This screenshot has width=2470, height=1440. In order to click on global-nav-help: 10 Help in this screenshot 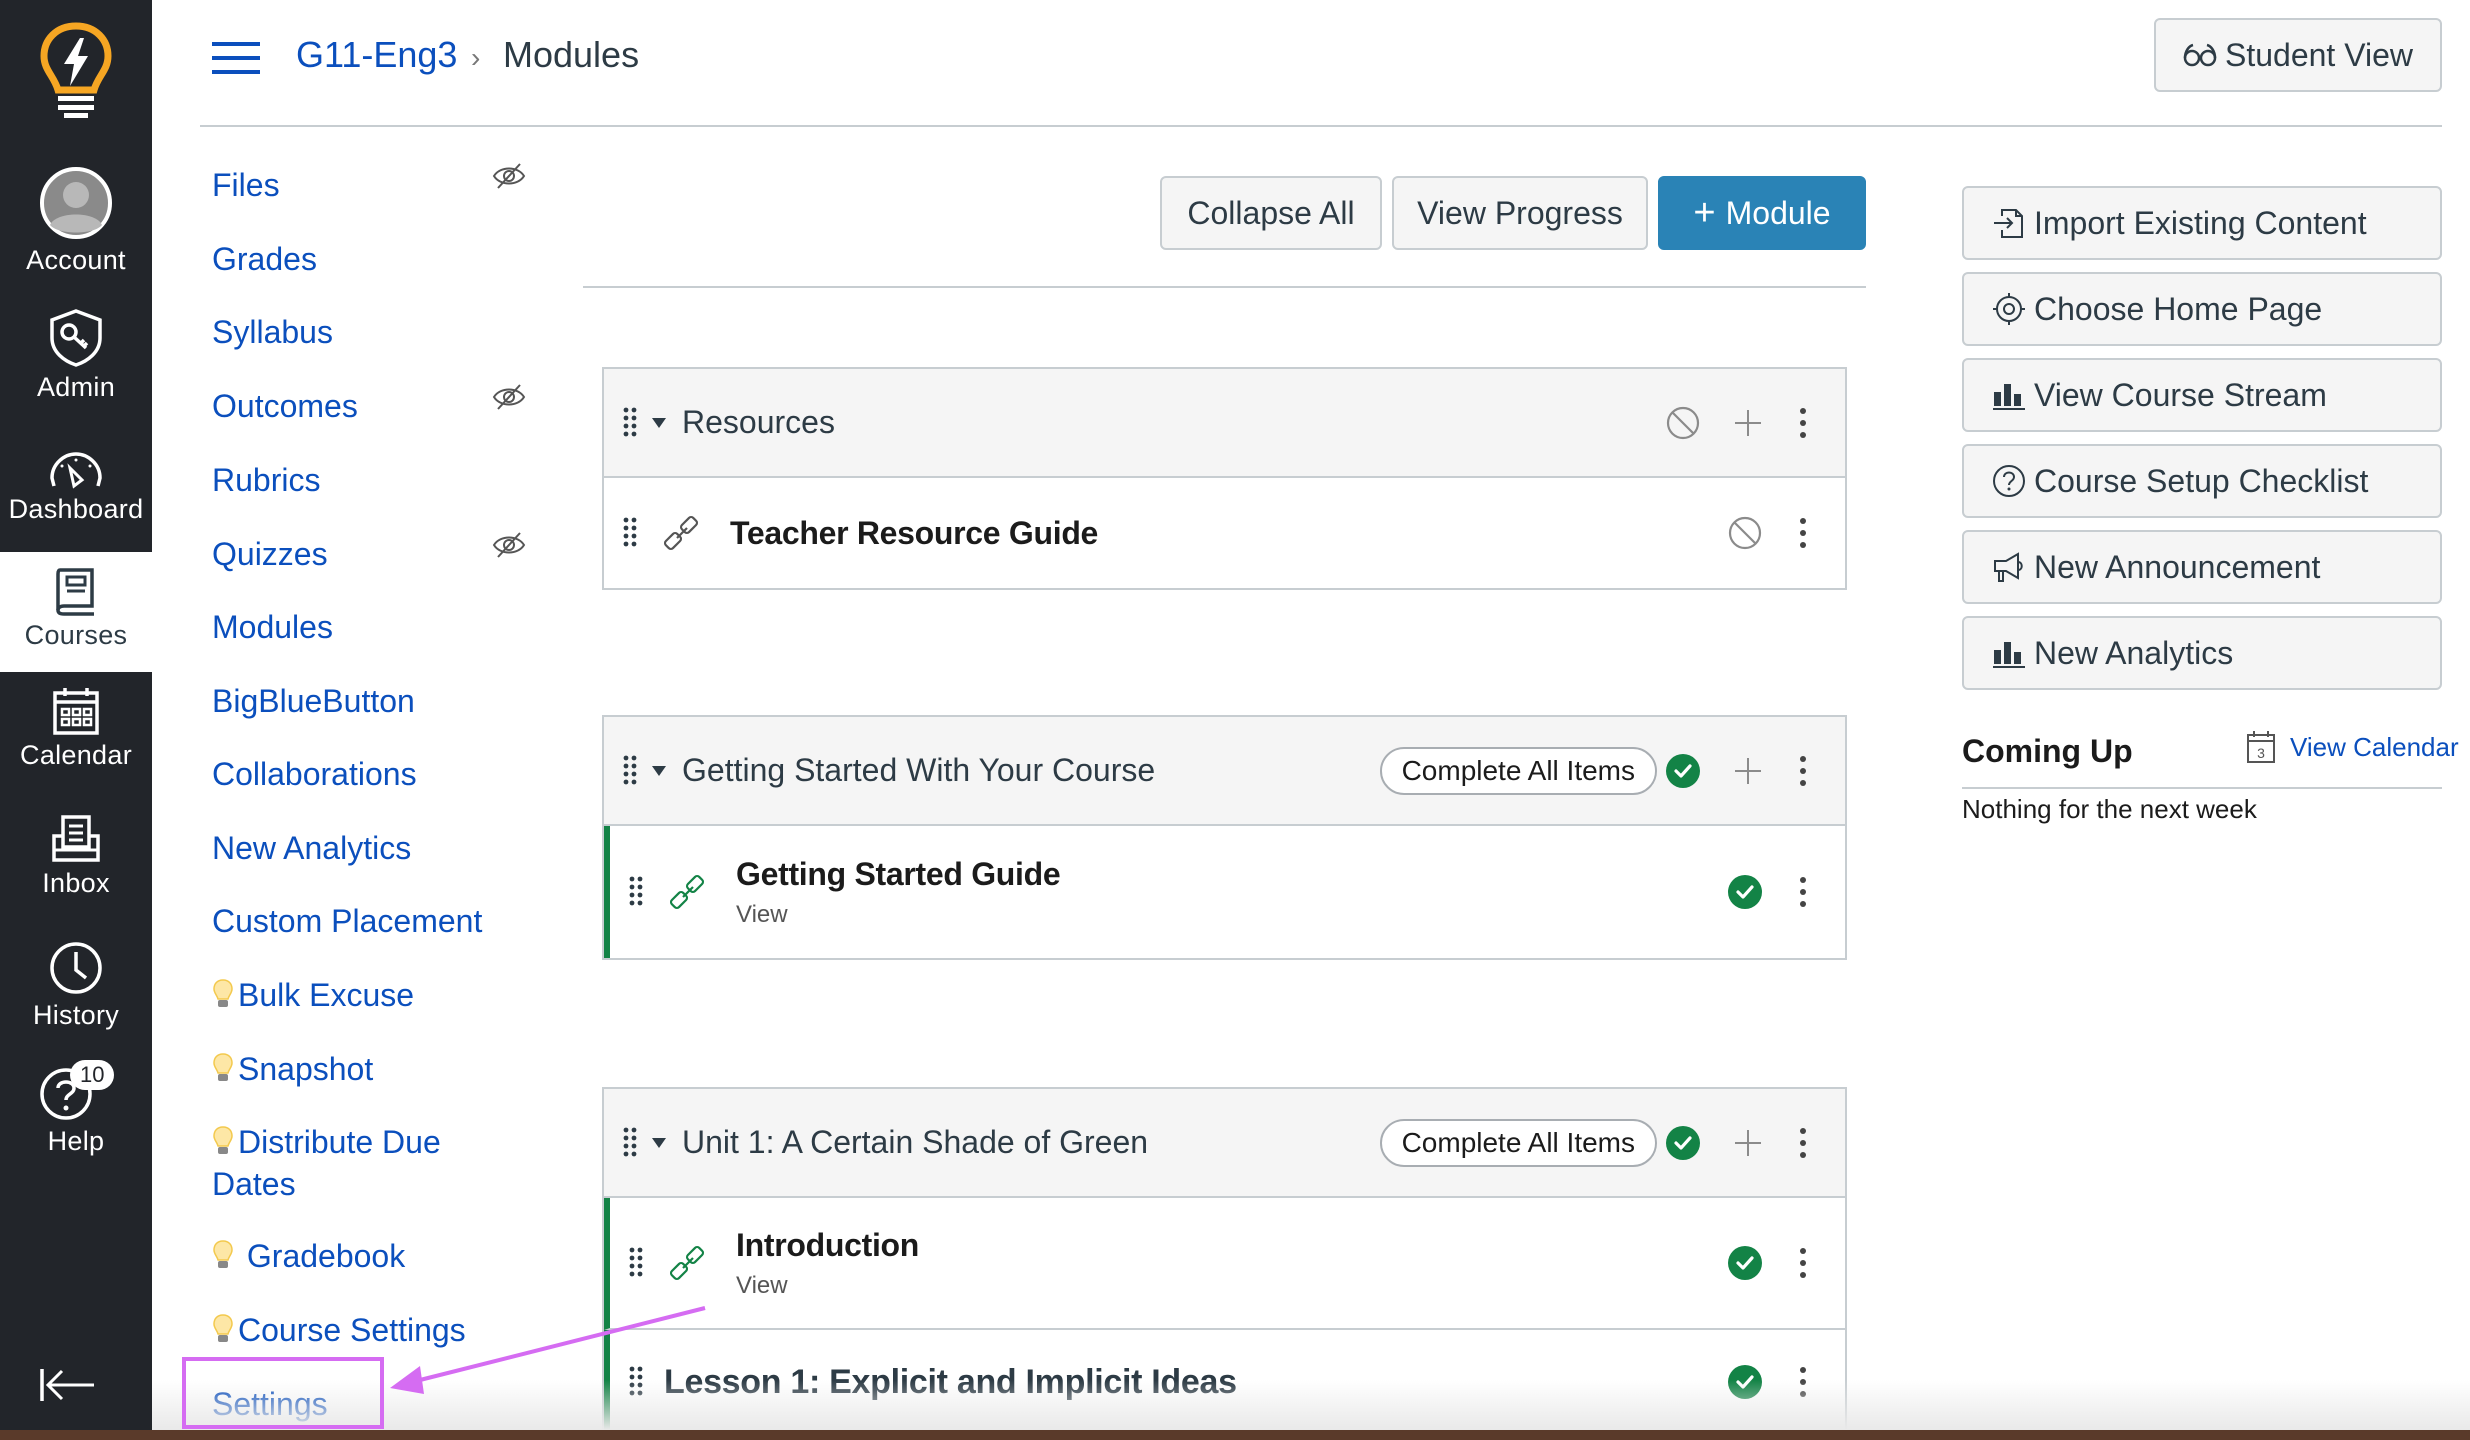, I will do `click(76, 1108)`.